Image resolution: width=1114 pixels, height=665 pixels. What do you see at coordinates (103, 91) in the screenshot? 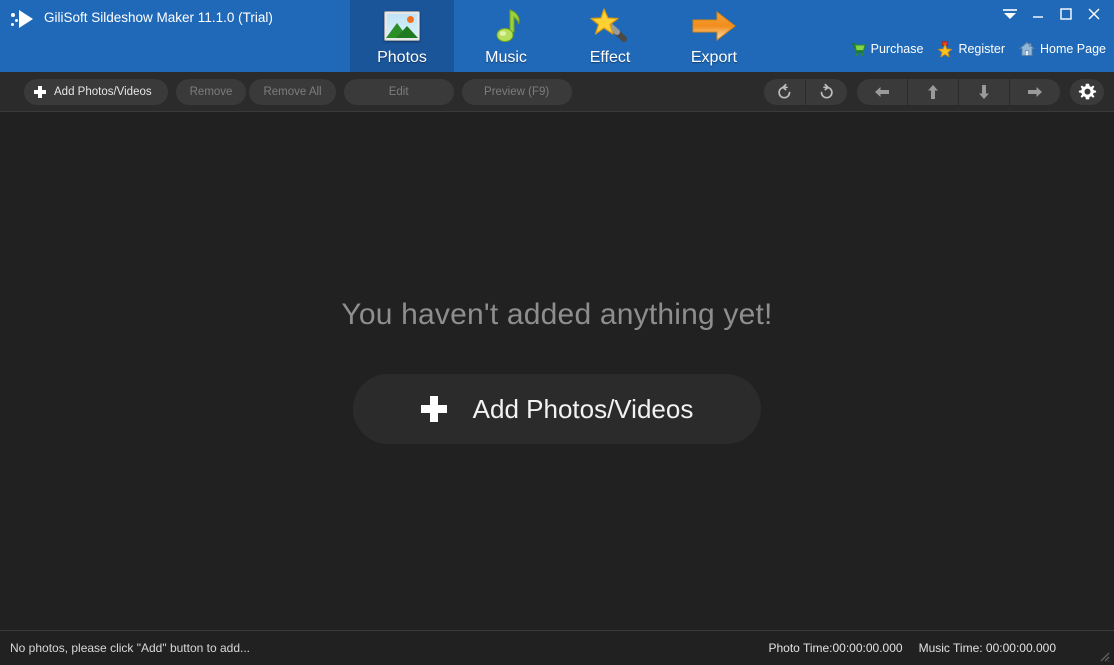
I see `add-photos-videos-label: Add Photos/Videos` at bounding box center [103, 91].